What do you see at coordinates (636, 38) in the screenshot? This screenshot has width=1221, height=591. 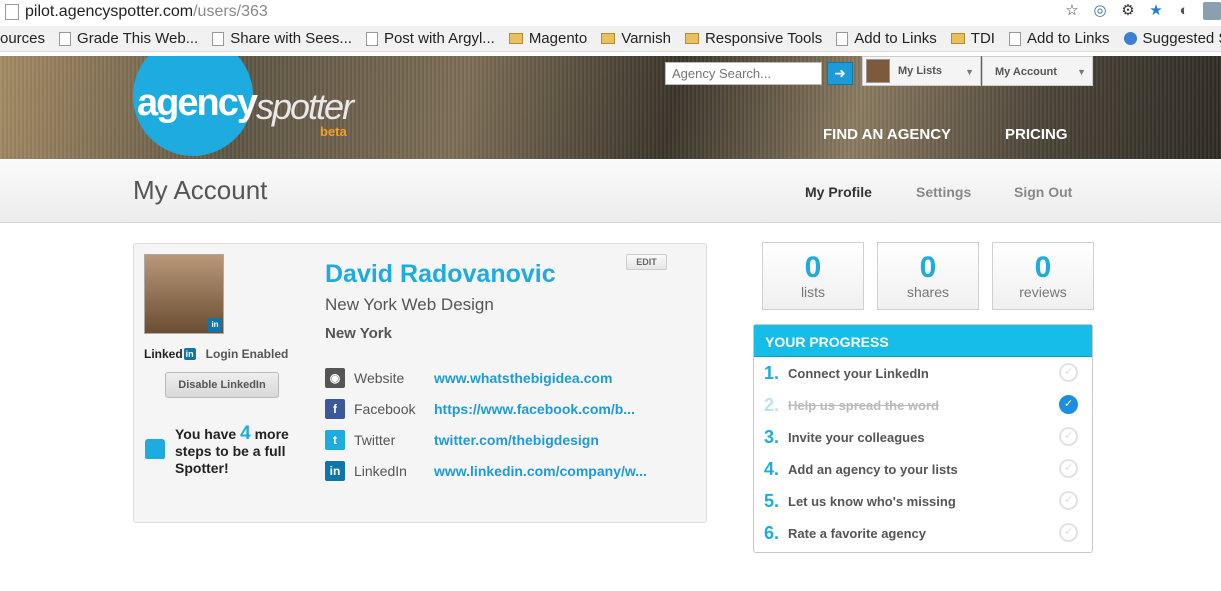 I see `bookmark-item: Varnish` at bounding box center [636, 38].